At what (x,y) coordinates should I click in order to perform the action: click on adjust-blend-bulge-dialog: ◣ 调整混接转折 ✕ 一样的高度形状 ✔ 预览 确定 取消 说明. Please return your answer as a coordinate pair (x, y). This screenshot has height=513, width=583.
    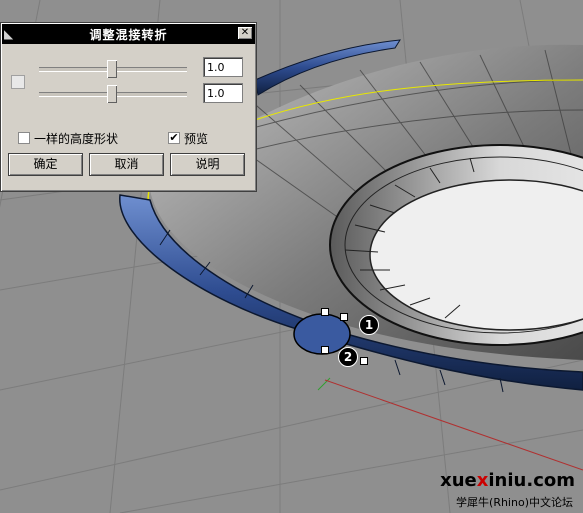
    Looking at the image, I should click on (128, 107).